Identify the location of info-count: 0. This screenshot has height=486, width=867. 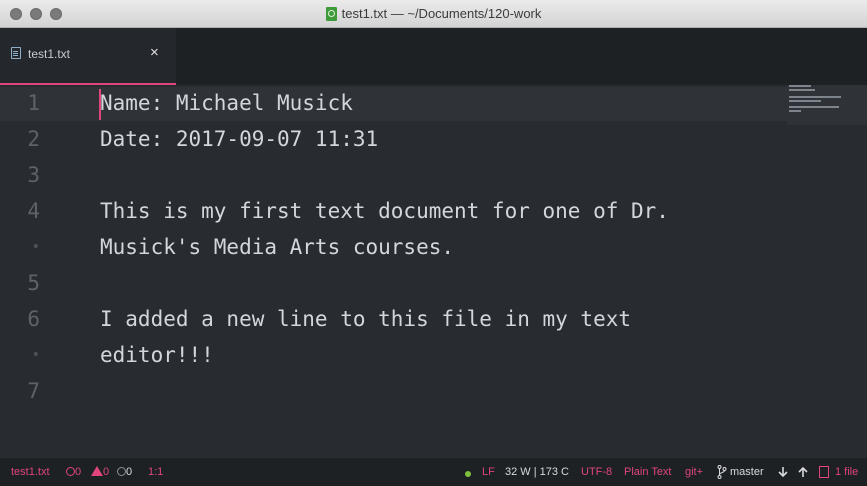
(129, 472).